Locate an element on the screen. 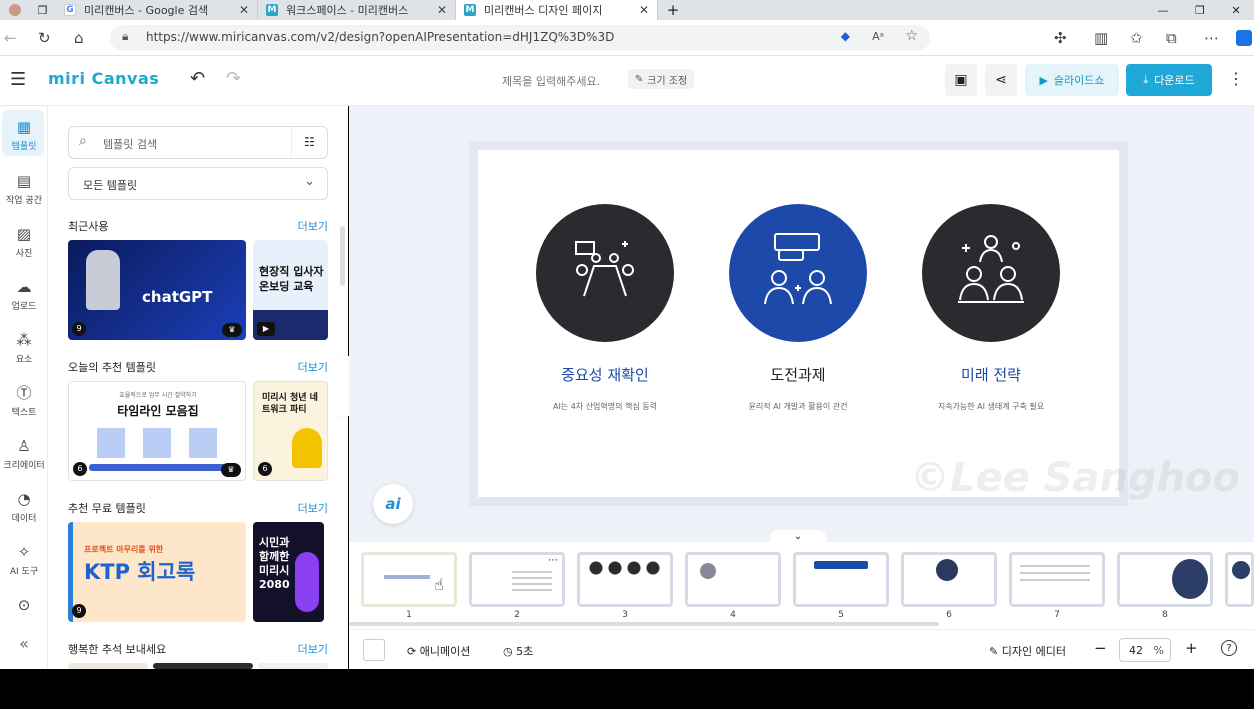 The width and height of the screenshot is (1254, 709). discussion-icon is located at coordinates (798, 269).